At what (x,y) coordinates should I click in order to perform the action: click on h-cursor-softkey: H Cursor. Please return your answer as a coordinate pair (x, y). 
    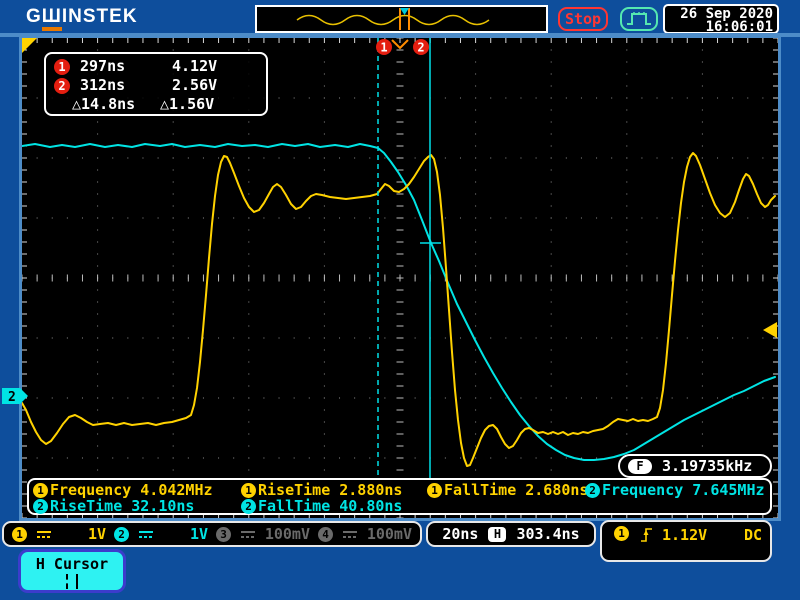
    Looking at the image, I should click on (72, 571).